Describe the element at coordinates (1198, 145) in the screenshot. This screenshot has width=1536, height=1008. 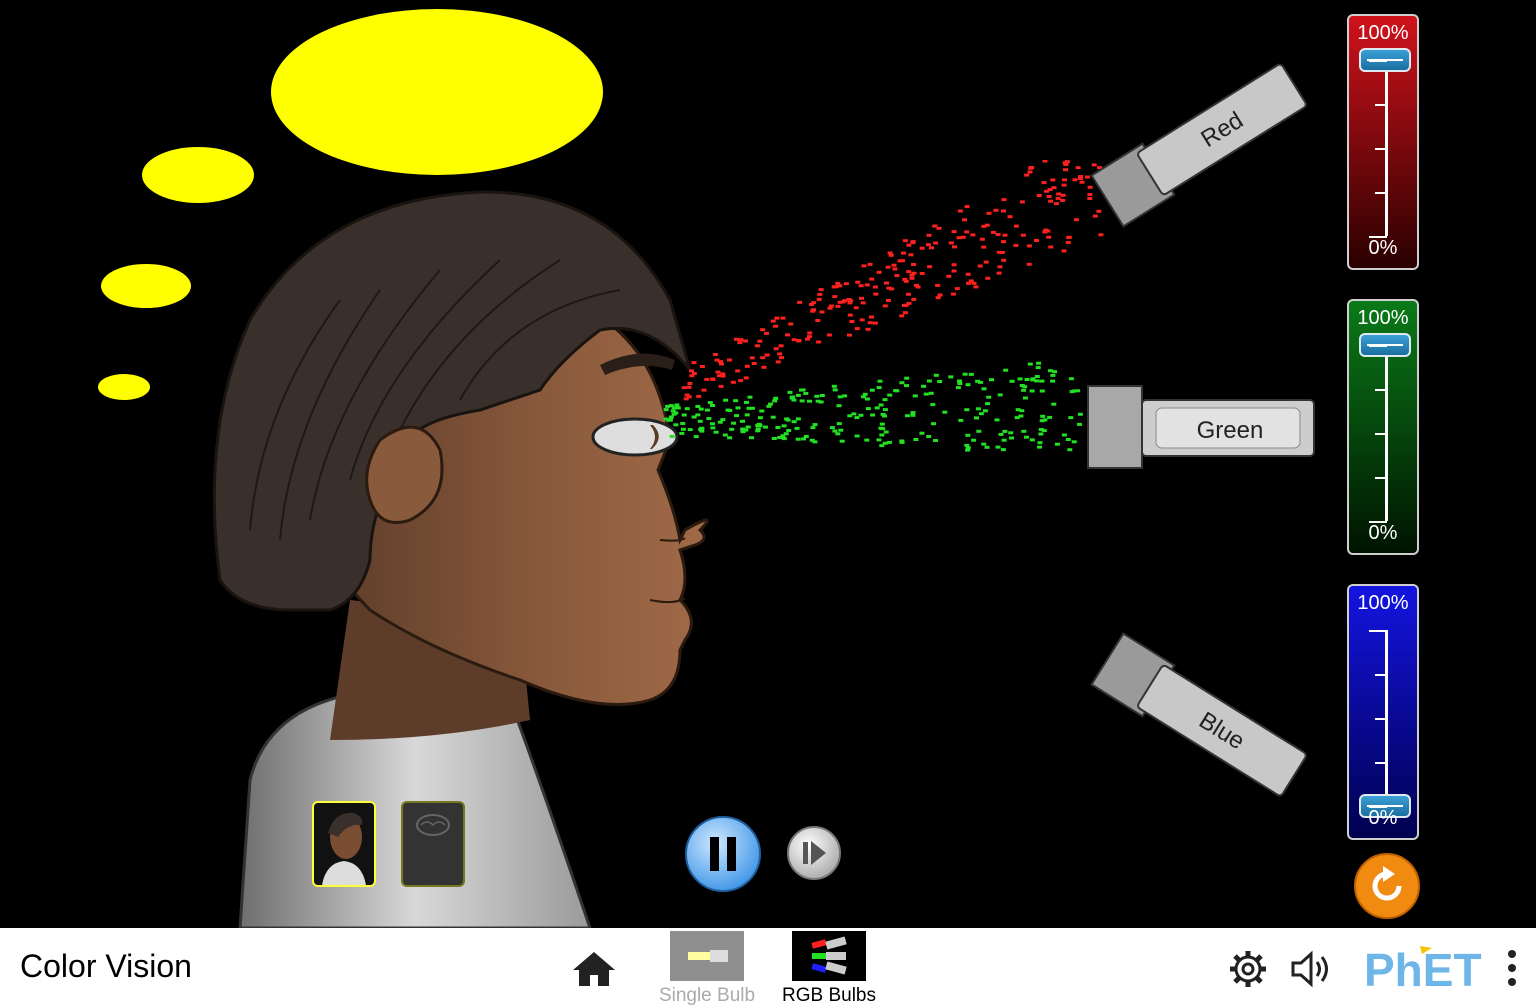
I see `red-flashlight: Red` at that location.